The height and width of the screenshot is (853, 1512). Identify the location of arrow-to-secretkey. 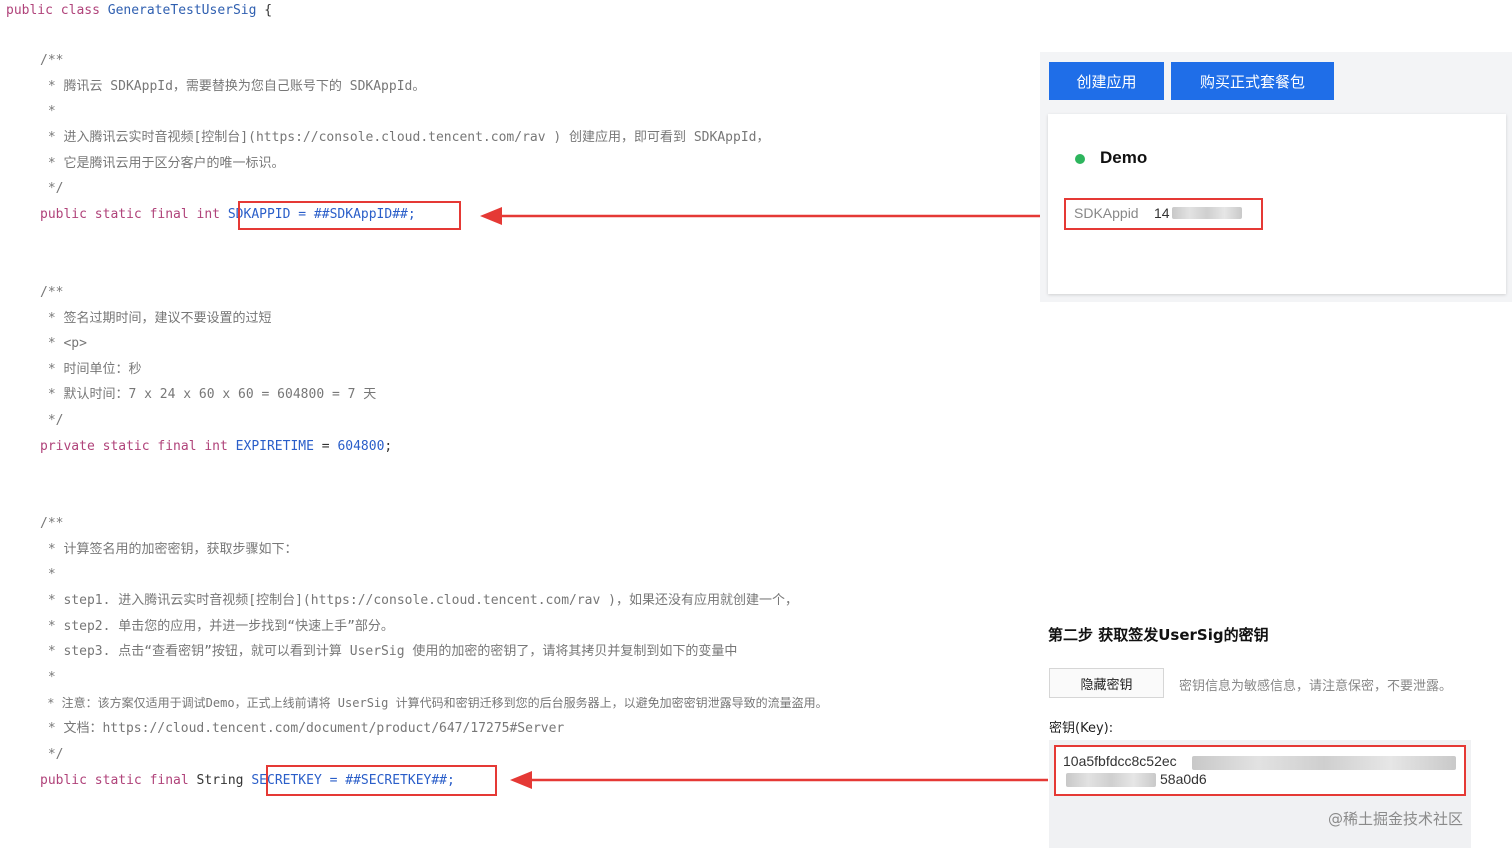
(779, 780).